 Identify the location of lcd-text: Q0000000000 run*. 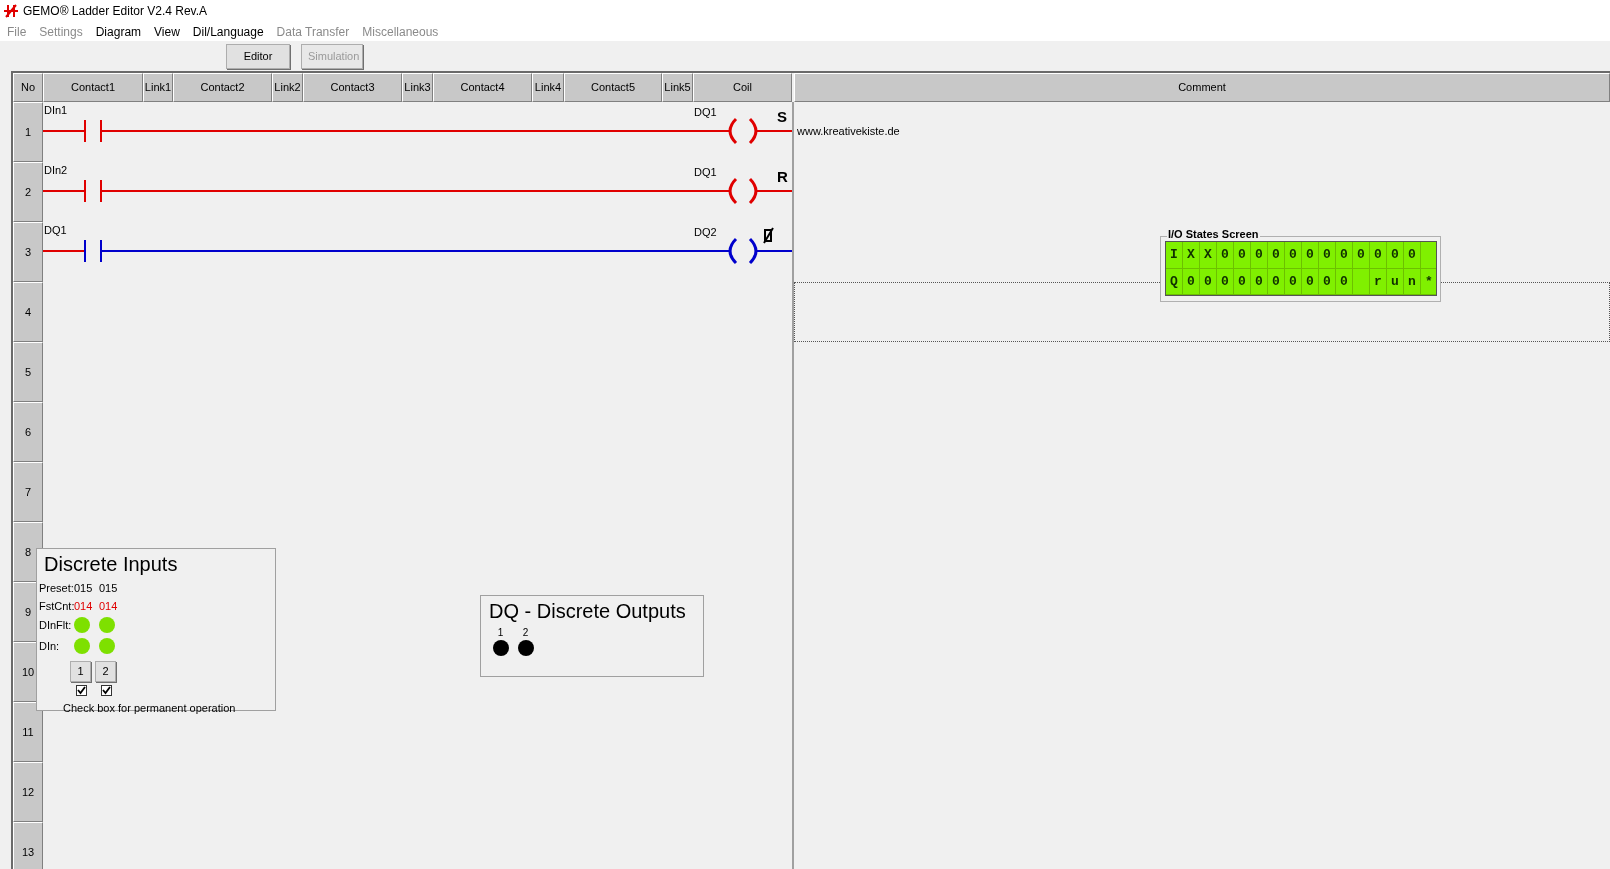
(1306, 281).